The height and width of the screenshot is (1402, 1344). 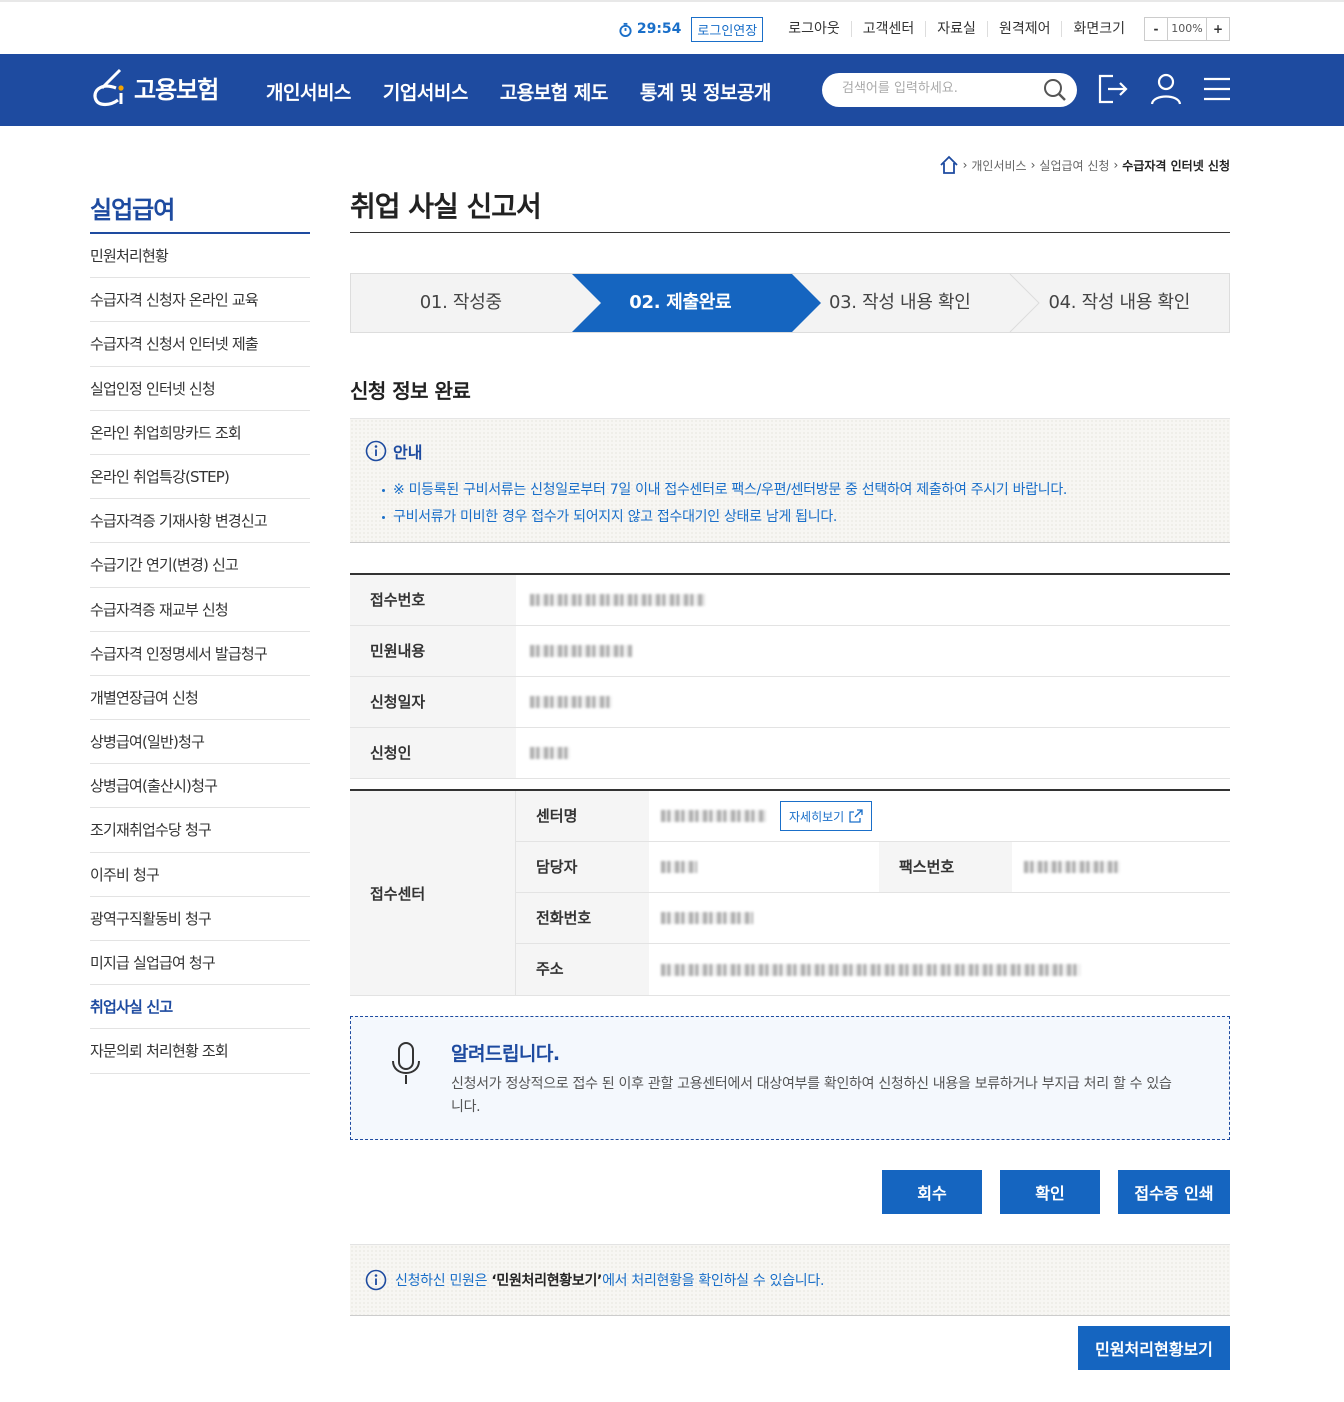 I want to click on logo-mark-icon, so click(x=108, y=87).